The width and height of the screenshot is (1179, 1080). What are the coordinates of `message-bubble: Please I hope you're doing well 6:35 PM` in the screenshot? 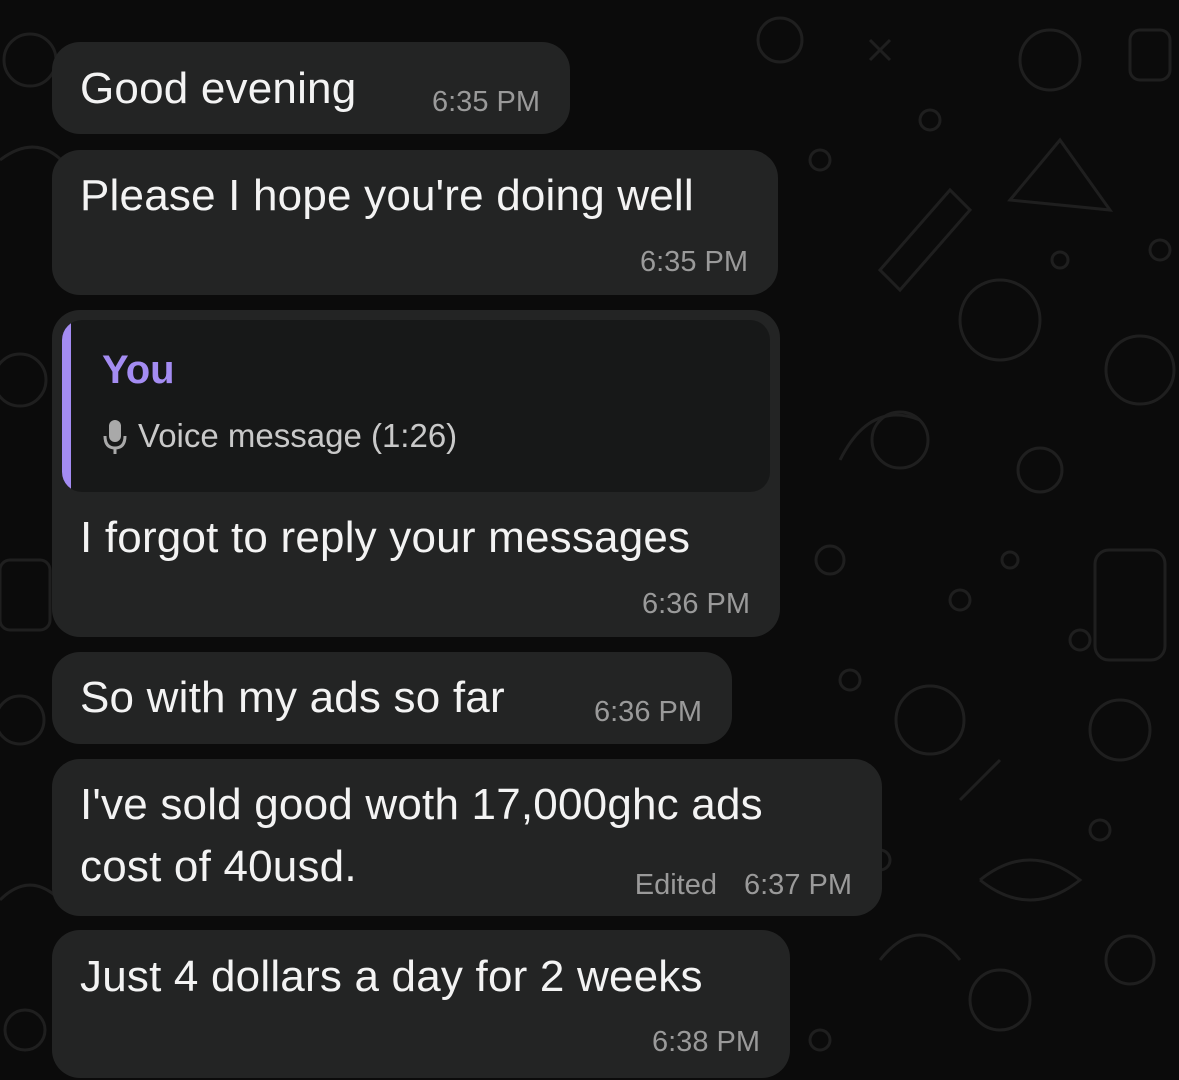 It's located at (415, 222).